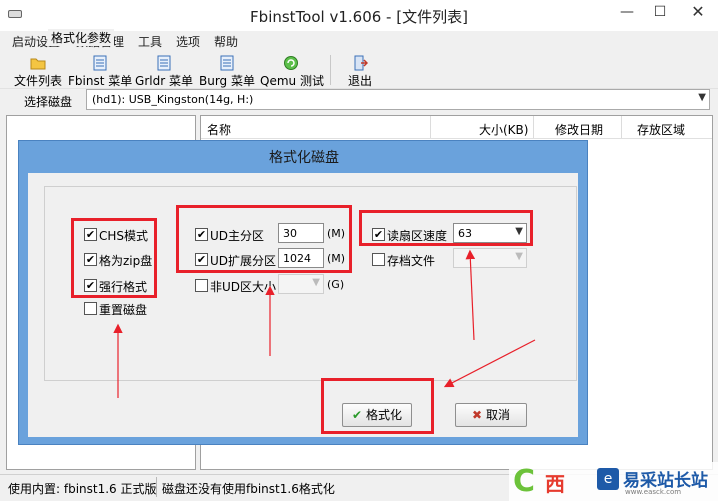 The image size is (718, 501). I want to click on watermark-url: www.easck.com, so click(653, 492).